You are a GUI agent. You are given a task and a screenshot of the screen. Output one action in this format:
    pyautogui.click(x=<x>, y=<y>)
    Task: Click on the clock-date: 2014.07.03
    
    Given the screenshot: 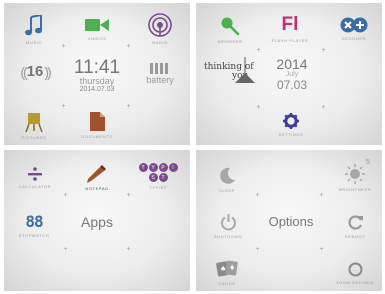 What is the action you would take?
    pyautogui.click(x=97, y=89)
    